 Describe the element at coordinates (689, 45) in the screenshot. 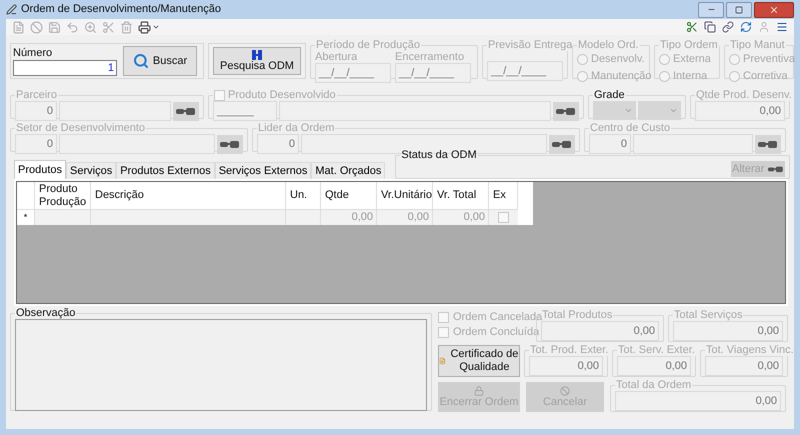

I see `group-title: Tipo Ordem` at that location.